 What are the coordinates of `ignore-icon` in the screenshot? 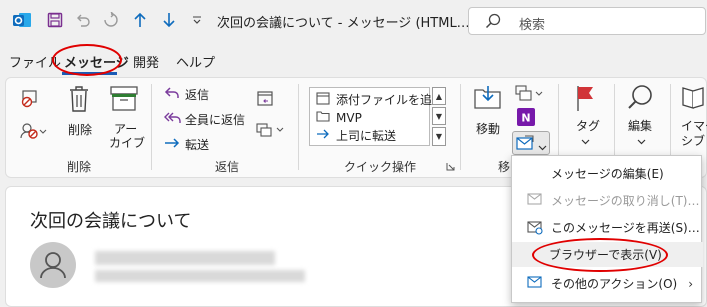 It's located at (30, 100).